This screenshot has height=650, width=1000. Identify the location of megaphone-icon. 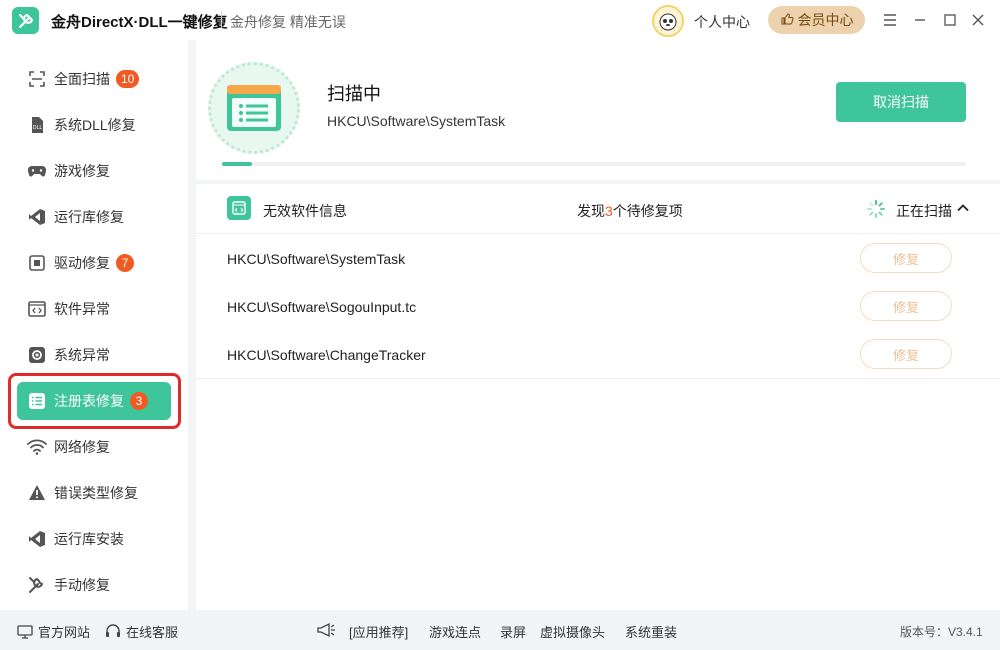
(326, 630).